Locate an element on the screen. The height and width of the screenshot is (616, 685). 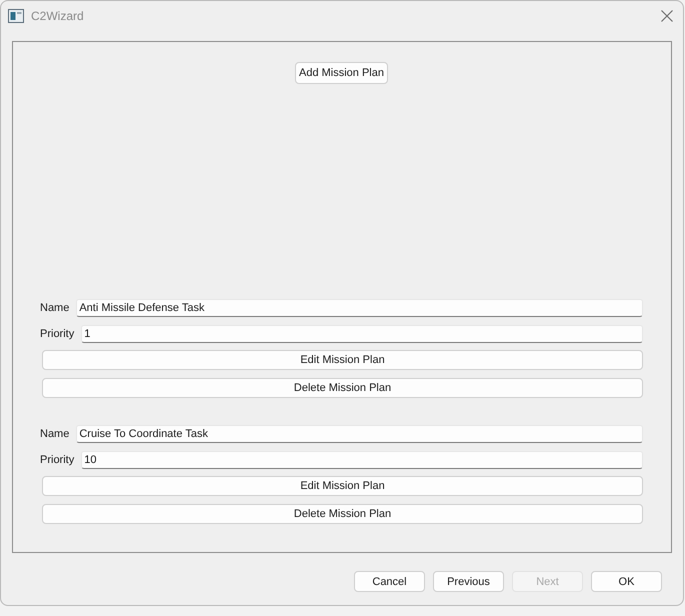
dialog-button: Previous is located at coordinates (468, 581).